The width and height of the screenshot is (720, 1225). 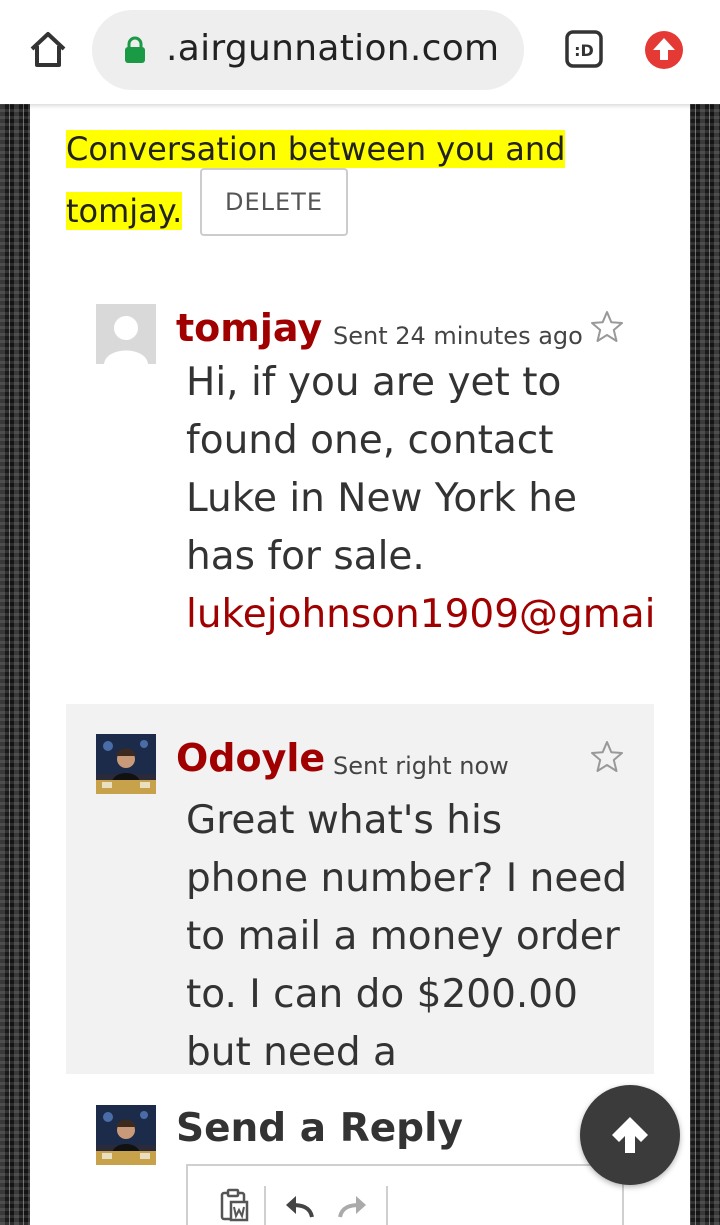 What do you see at coordinates (319, 1128) in the screenshot?
I see `reply-heading: Send a Reply` at bounding box center [319, 1128].